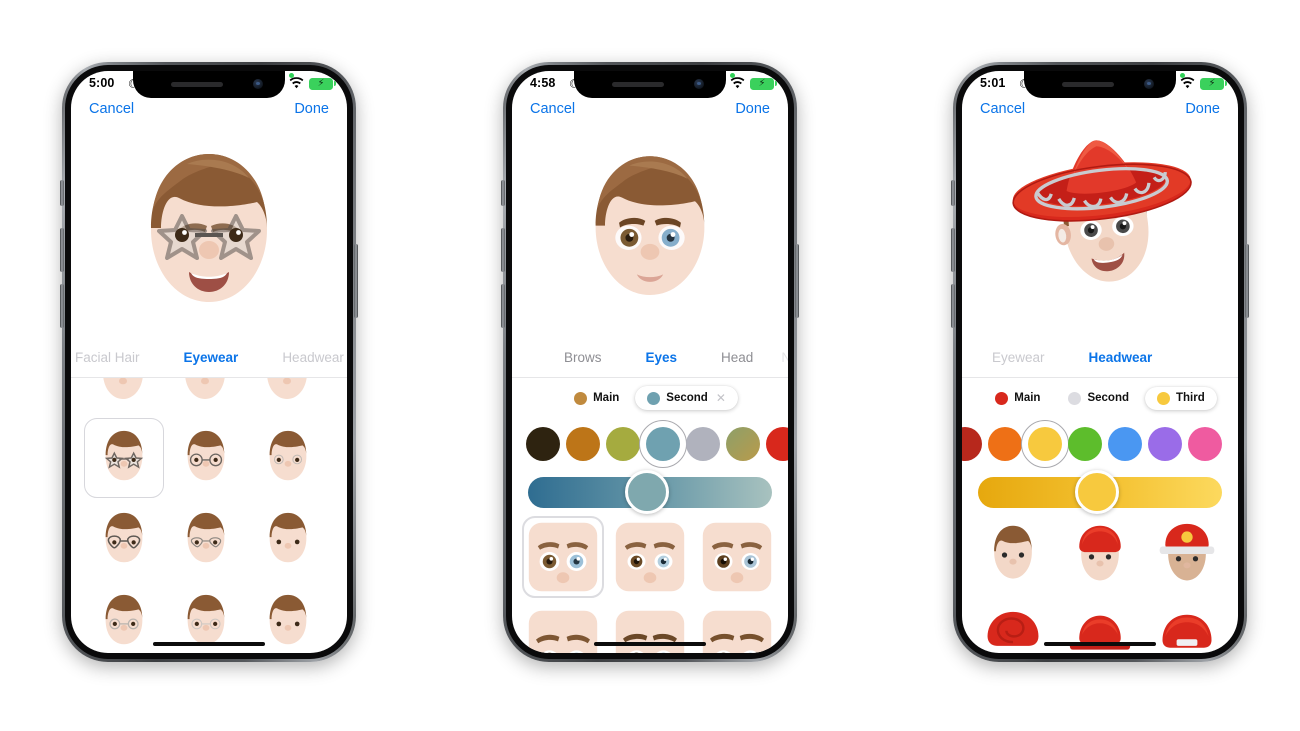 The width and height of the screenshot is (1300, 731). I want to click on category-tab-bar: Eyewear Headwear, so click(1100, 357).